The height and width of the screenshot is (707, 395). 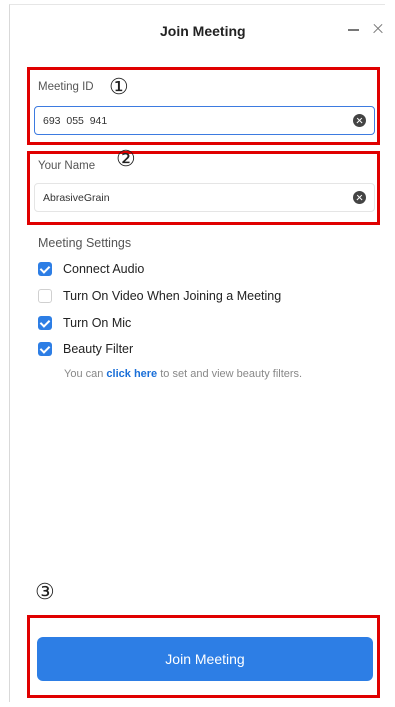 I want to click on beauty-settings-link: click here, so click(x=131, y=374).